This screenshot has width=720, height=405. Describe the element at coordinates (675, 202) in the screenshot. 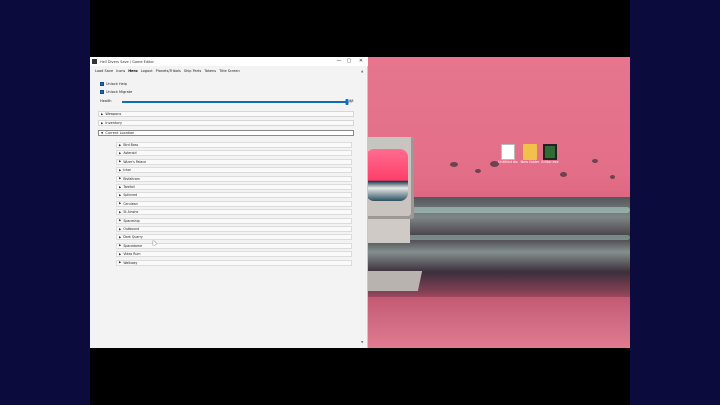

I see `letterbox-right` at that location.